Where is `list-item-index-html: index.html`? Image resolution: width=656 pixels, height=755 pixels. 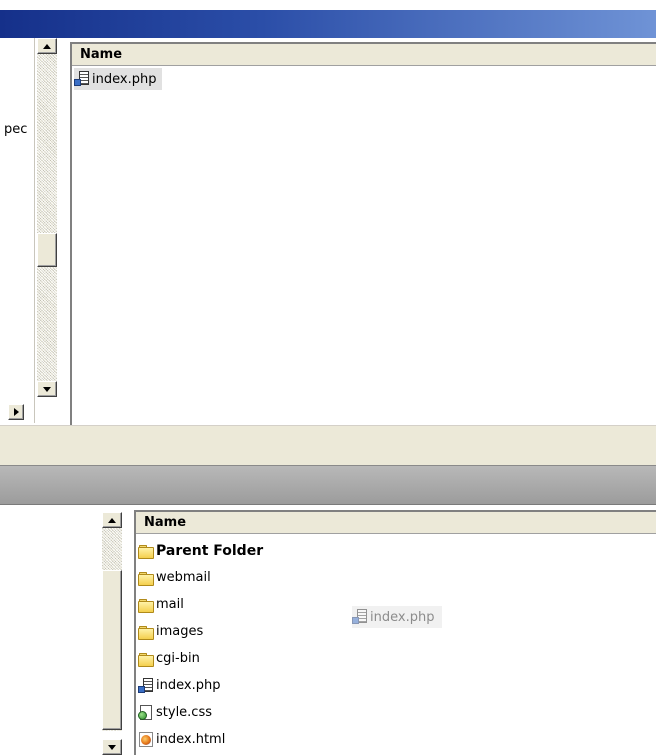
list-item-index-html: index.html is located at coordinates (397, 739).